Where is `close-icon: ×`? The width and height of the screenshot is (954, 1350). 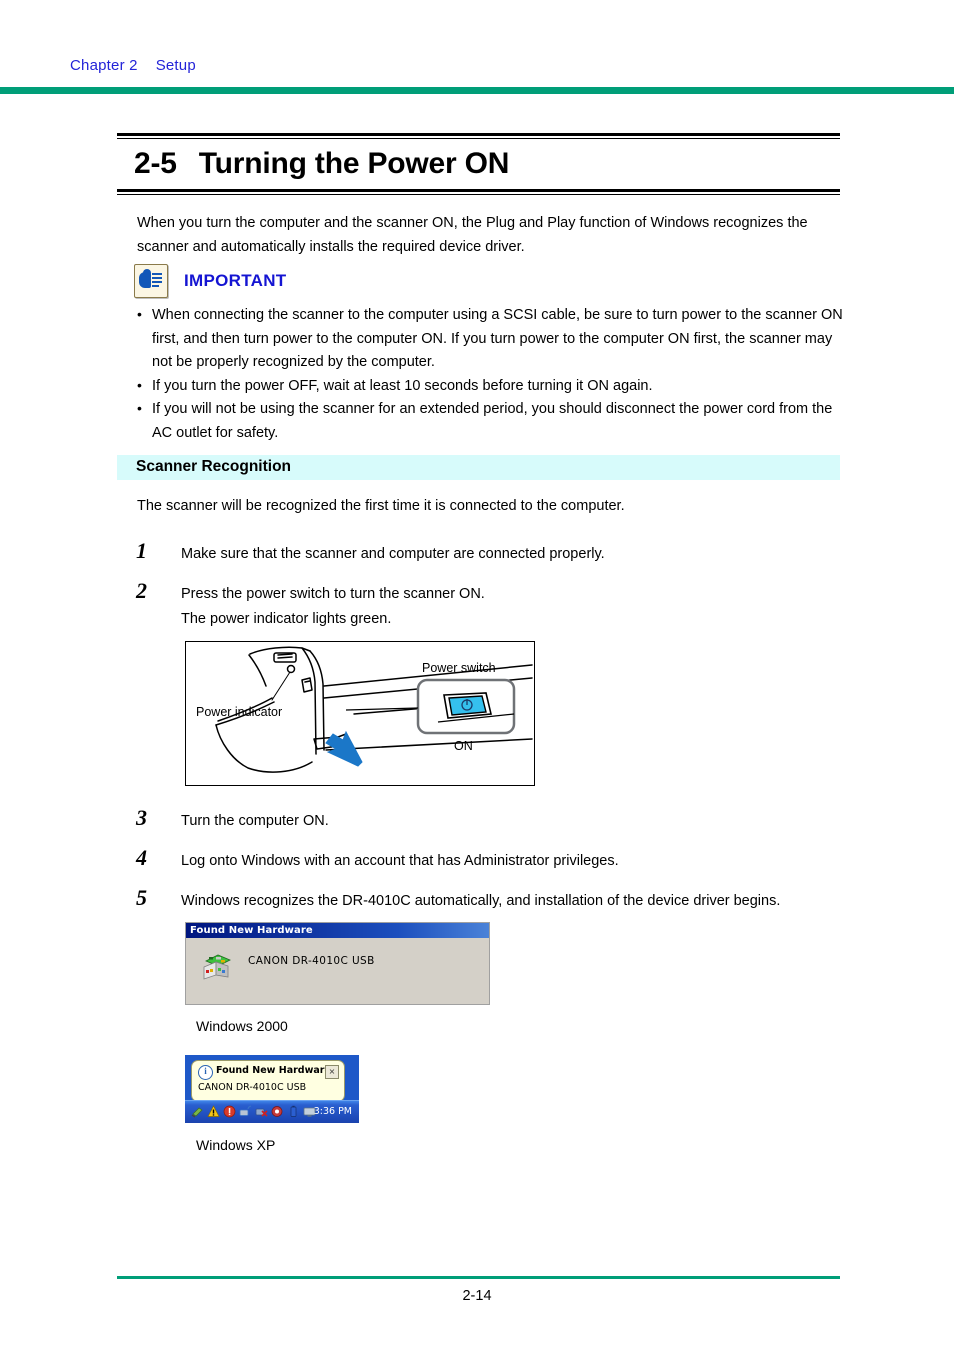
close-icon: × is located at coordinates (332, 1072).